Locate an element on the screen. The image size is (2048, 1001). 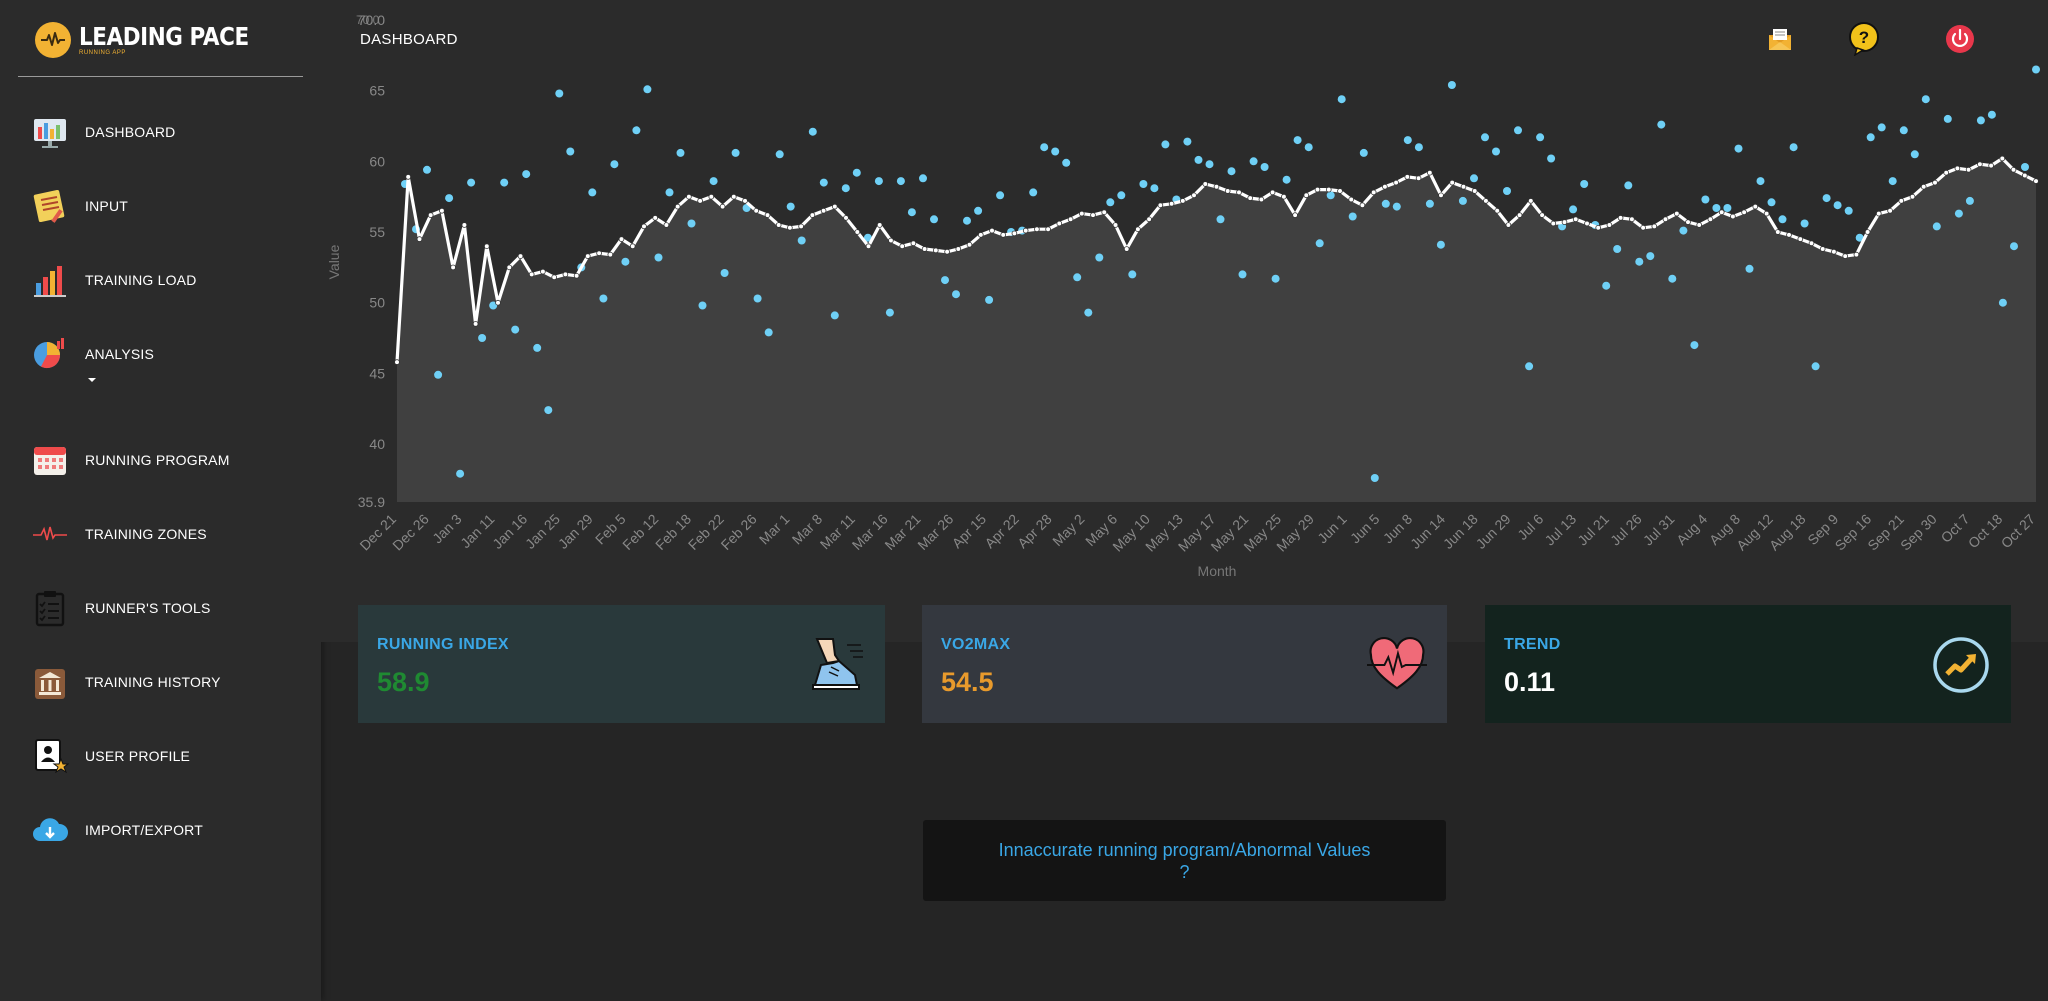
x-tick-label: Jan 25 is located at coordinates (542, 531).